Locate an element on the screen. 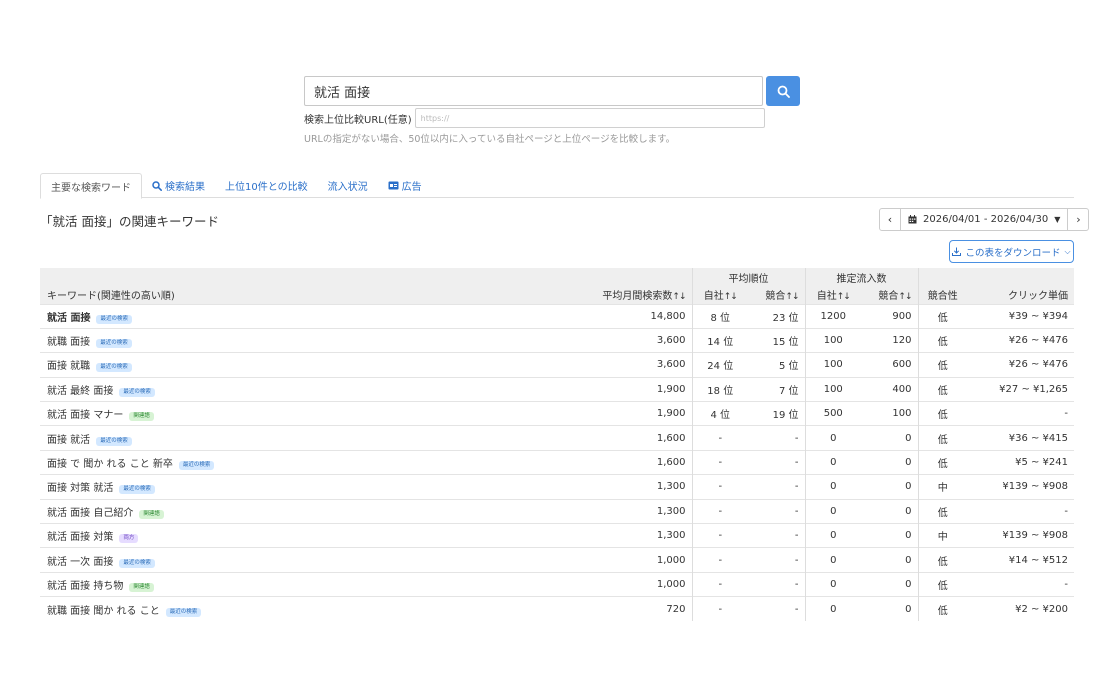  url-input: https:// is located at coordinates (589, 118).